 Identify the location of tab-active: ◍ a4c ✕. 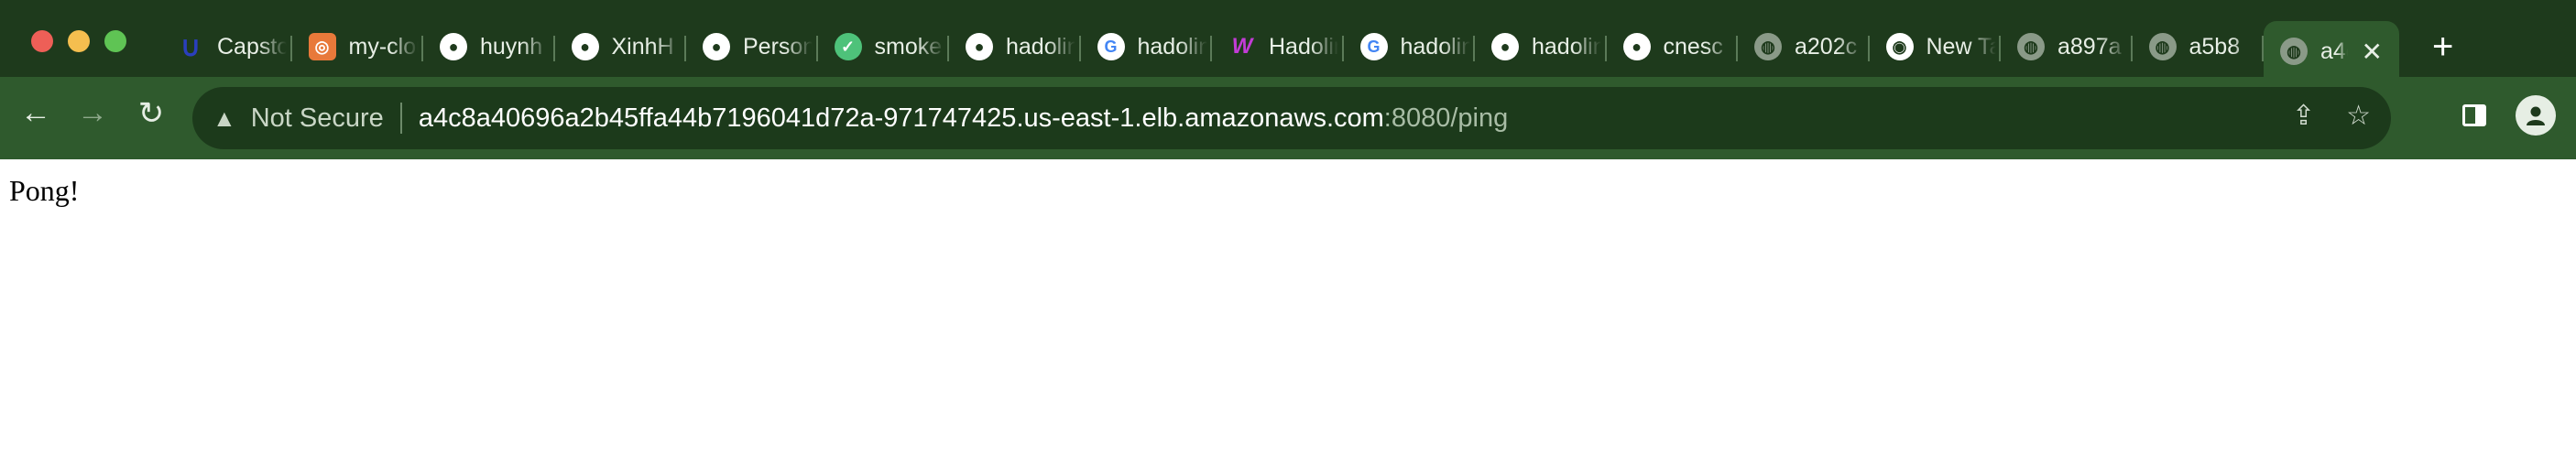
(2332, 51).